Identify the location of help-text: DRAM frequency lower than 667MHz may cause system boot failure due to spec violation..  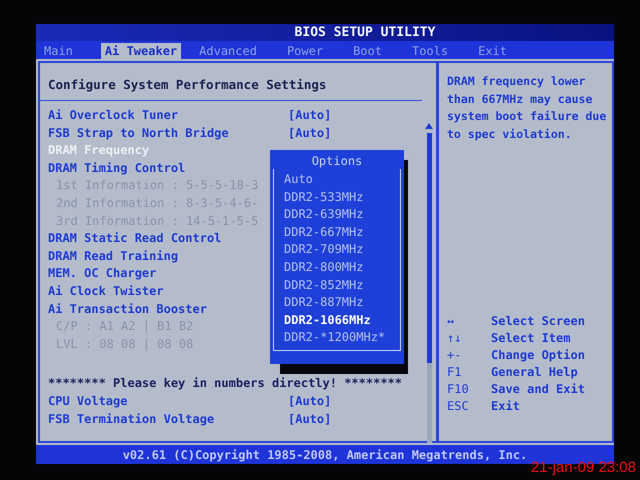
(527, 107).